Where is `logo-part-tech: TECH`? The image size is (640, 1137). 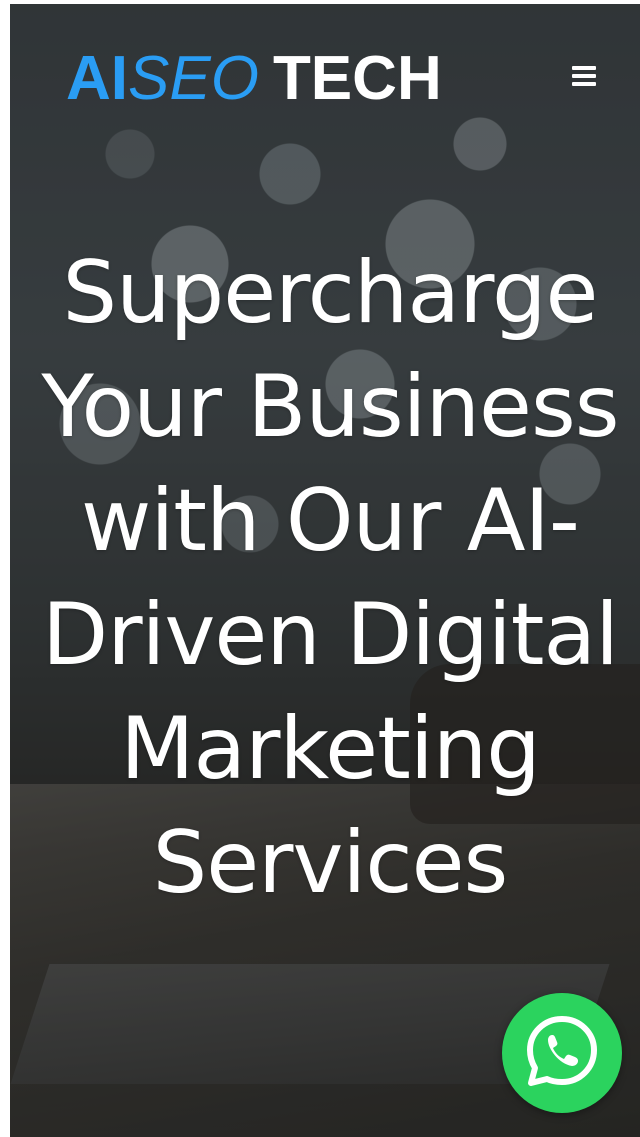
logo-part-tech: TECH is located at coordinates (357, 78).